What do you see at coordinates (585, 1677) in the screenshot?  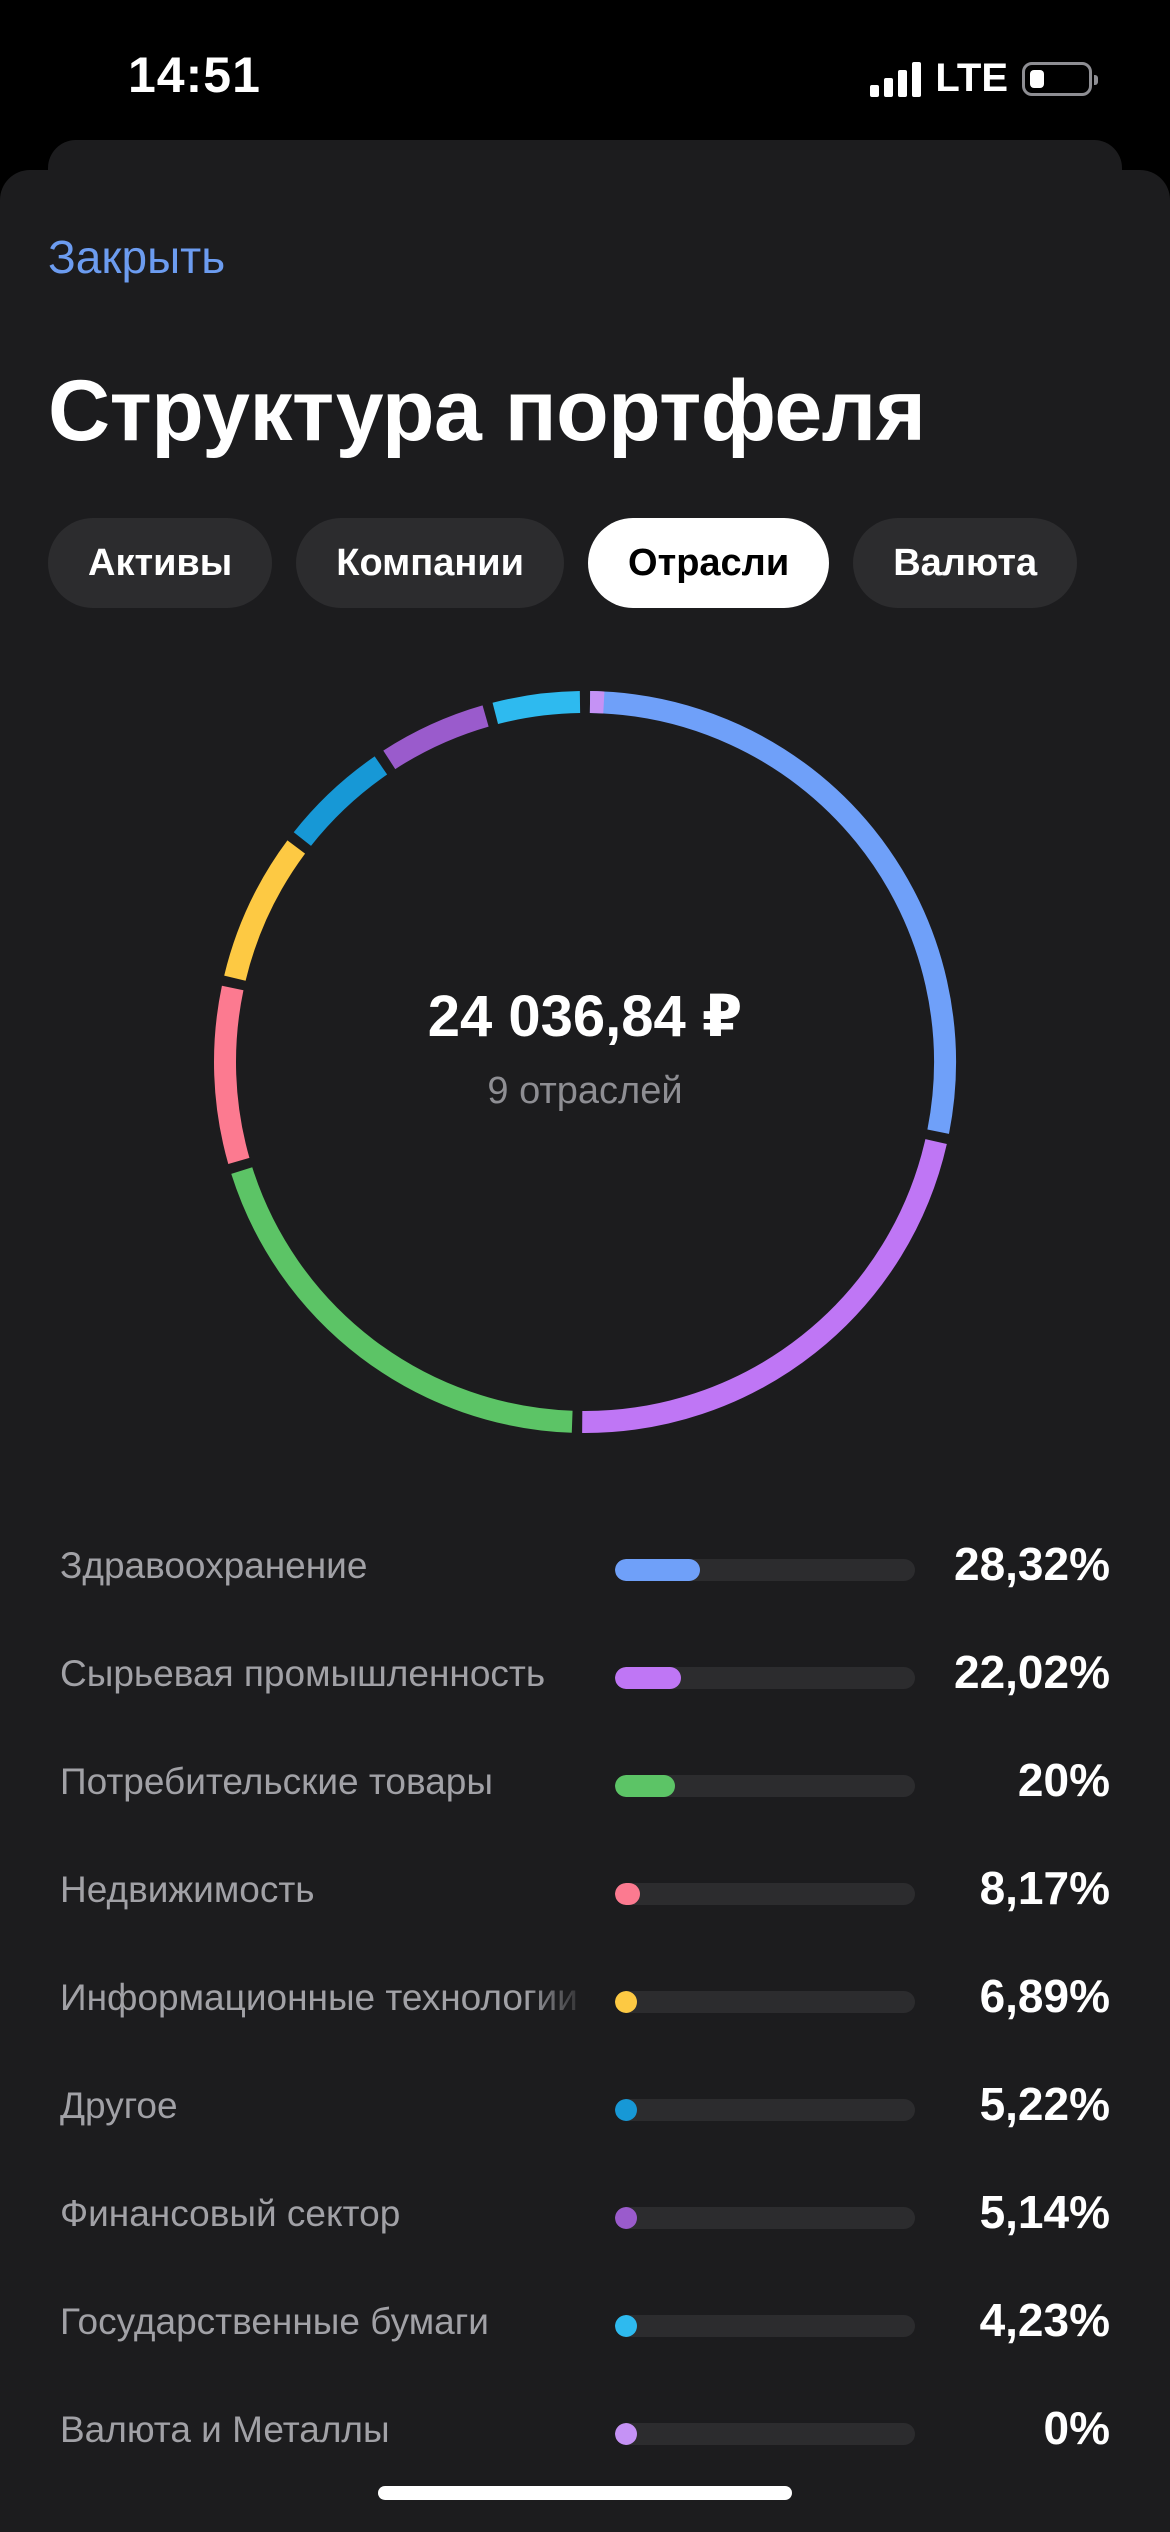 I see `legend-row: Сырьевая промышленность 22,02%` at bounding box center [585, 1677].